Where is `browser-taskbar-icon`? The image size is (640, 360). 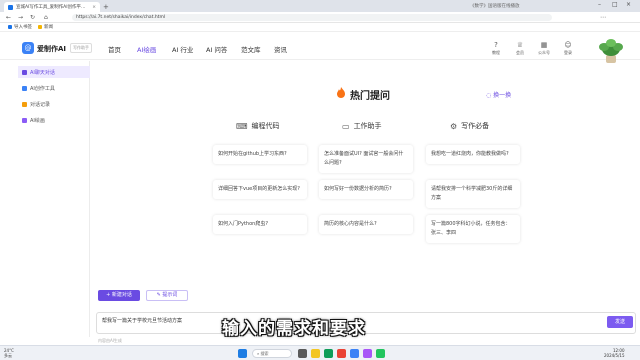
browser-taskbar-icon is located at coordinates (328, 353).